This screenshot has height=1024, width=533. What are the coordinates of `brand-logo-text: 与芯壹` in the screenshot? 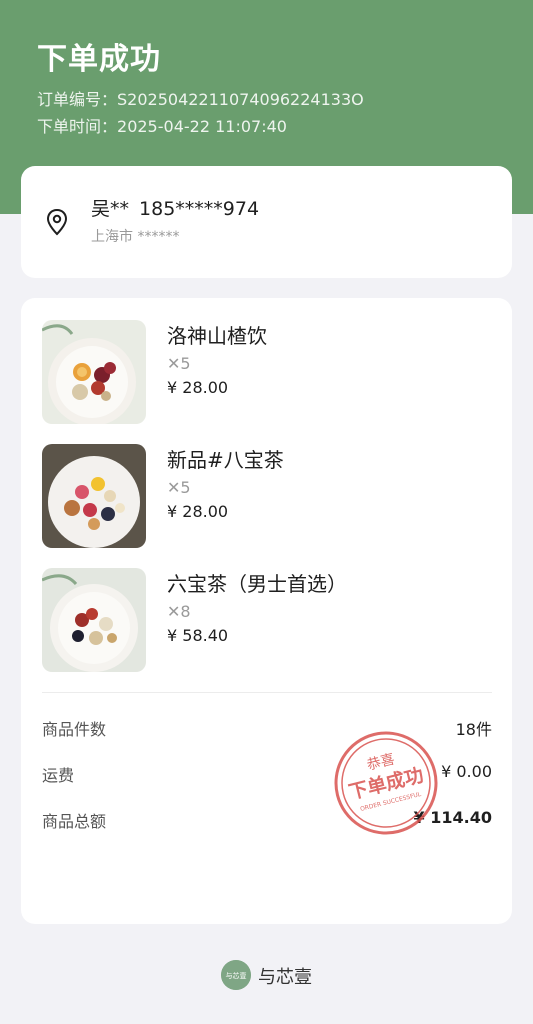 It's located at (236, 975).